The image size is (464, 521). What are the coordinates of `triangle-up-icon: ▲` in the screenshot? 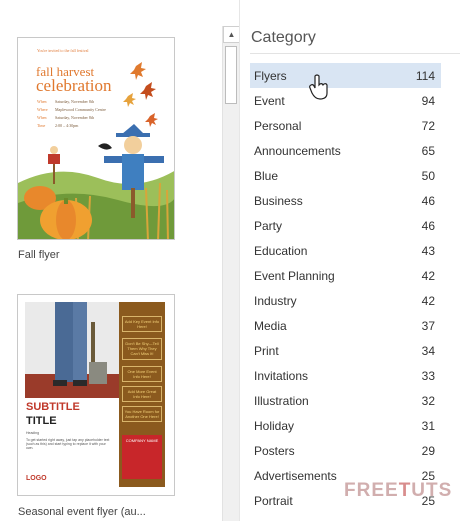 It's located at (231, 34).